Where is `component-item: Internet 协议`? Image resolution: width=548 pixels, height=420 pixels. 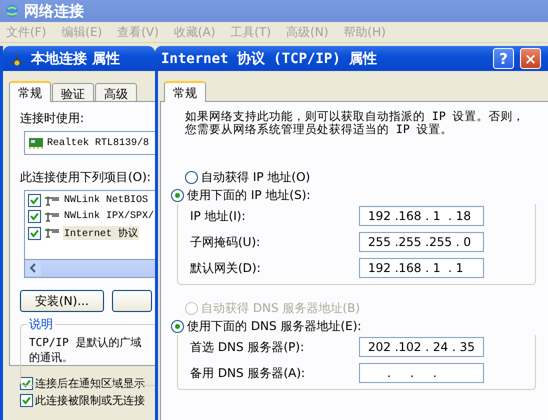
component-item: Internet 协议 is located at coordinates (101, 233).